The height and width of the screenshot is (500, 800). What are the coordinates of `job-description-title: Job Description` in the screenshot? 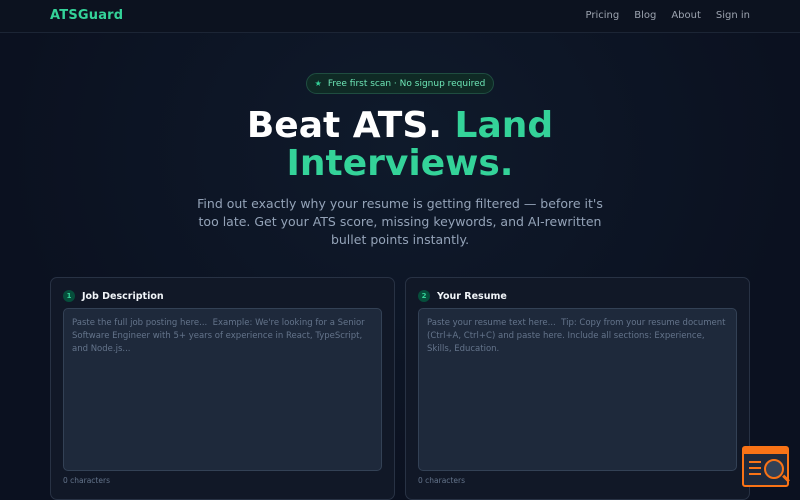 It's located at (123, 296).